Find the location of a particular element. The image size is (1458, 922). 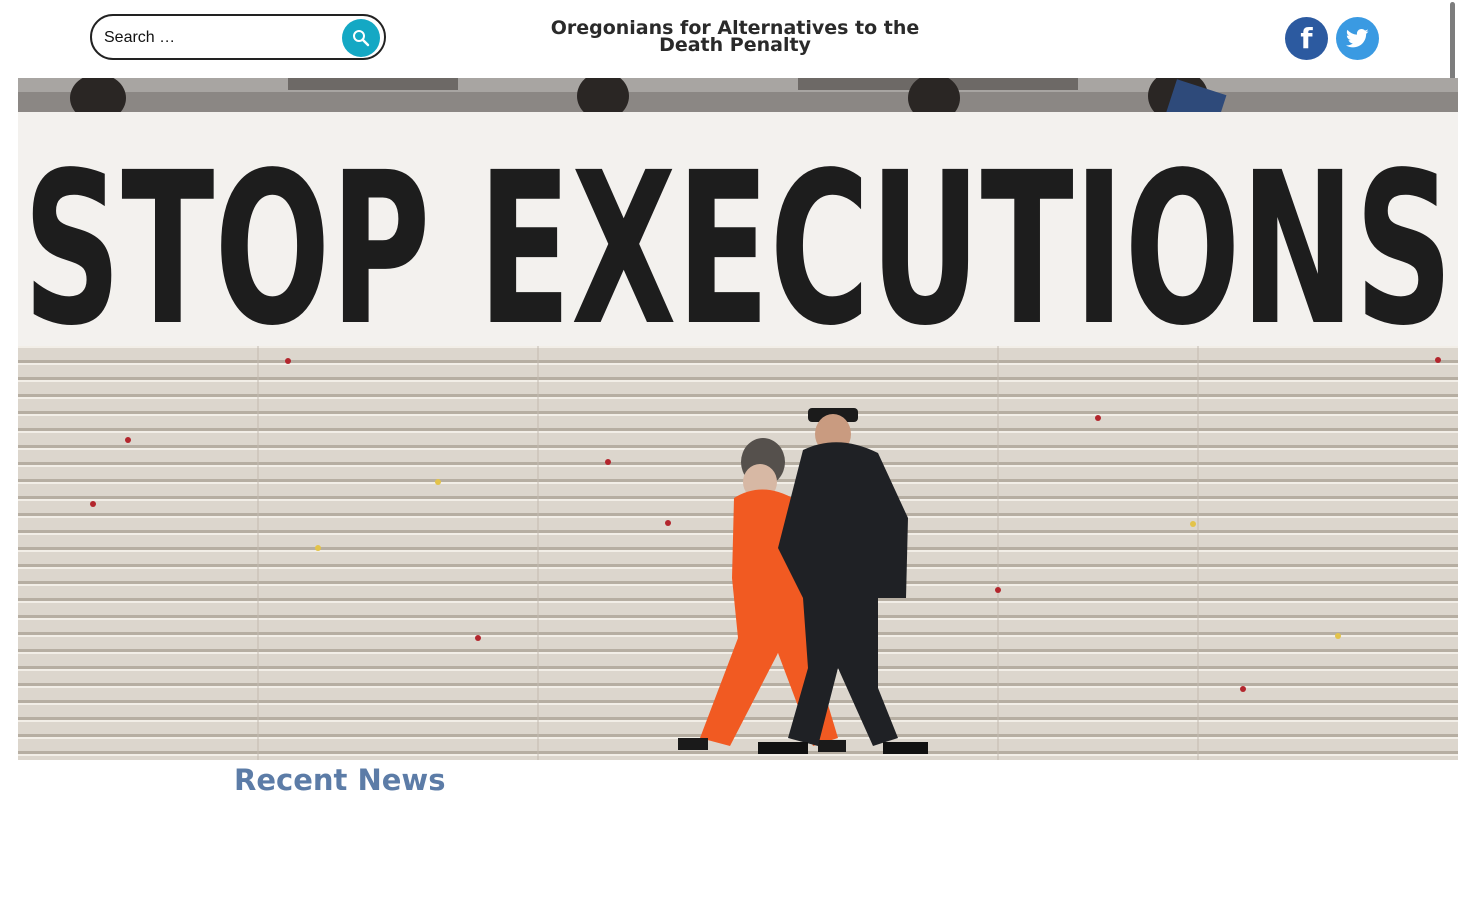

search-form is located at coordinates (238, 37).